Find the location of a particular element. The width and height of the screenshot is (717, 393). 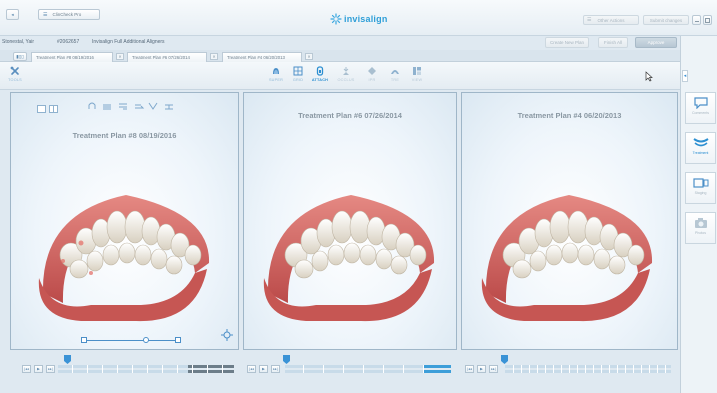

right-sidebar: ◂ Comments Treatment Staging Photos is located at coordinates (698, 214).